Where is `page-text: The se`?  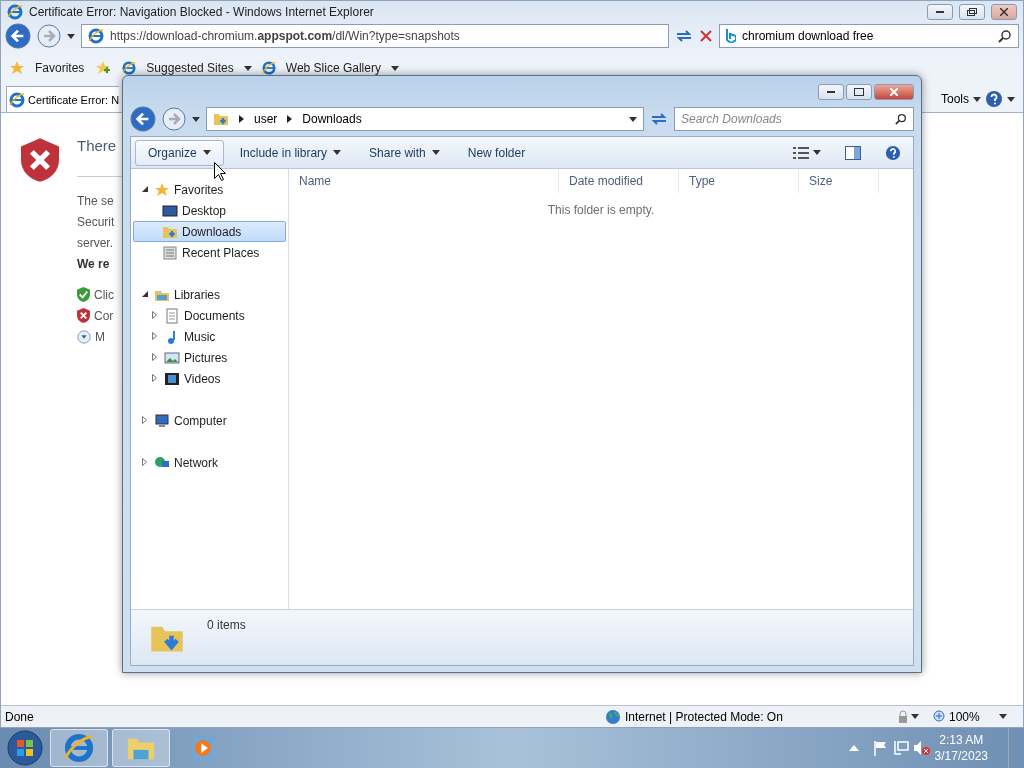
page-text: The se is located at coordinates (95, 200).